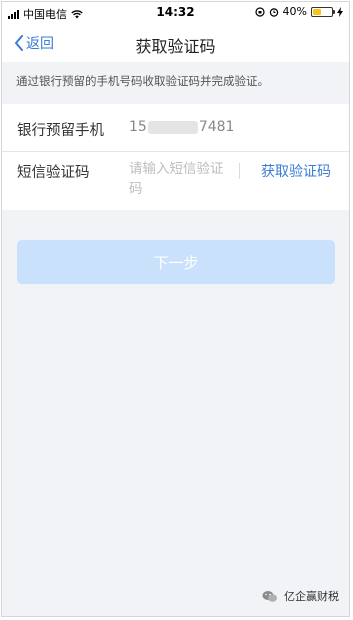 This screenshot has width=353, height=620. I want to click on charging-icon, so click(340, 11).